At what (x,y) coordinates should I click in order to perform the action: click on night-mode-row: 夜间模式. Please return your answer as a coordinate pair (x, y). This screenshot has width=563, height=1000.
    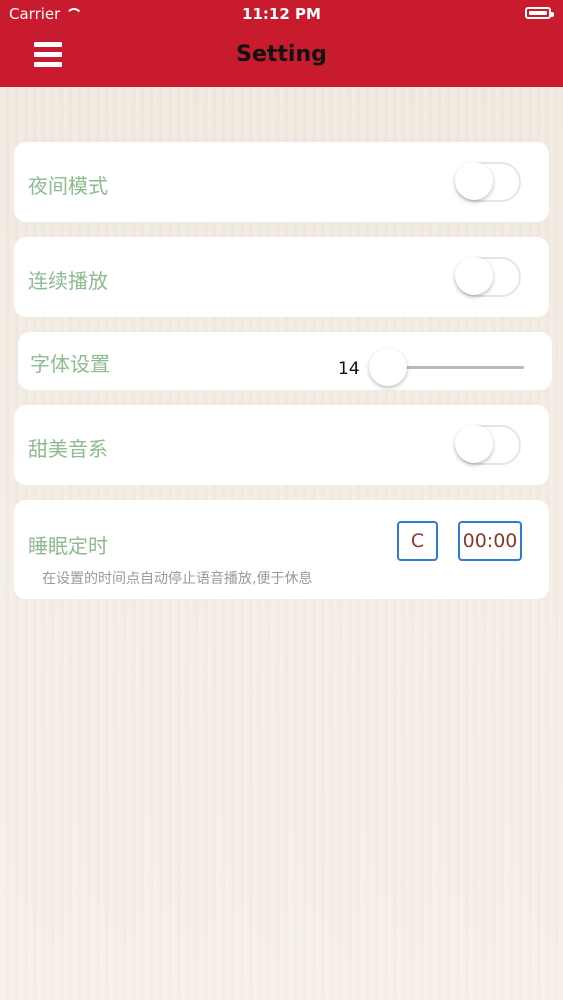
    Looking at the image, I should click on (281, 182).